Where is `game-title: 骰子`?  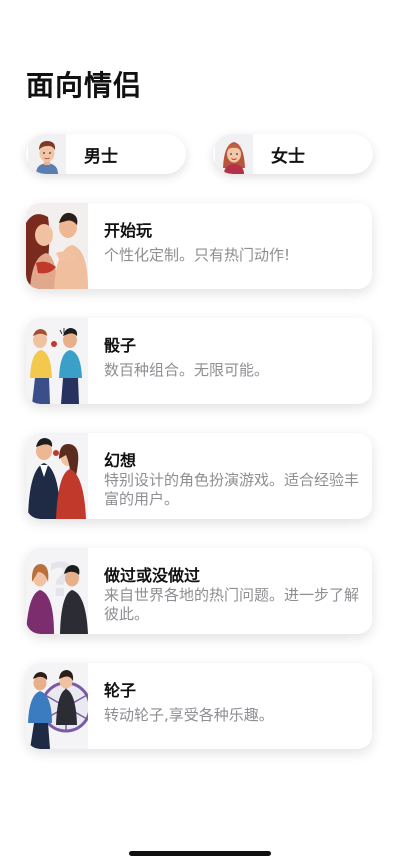 game-title: 骰子 is located at coordinates (120, 345).